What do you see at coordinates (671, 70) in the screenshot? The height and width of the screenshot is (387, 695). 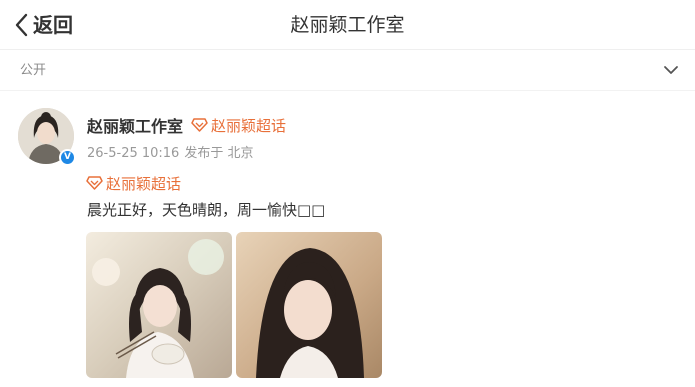 I see `chevron-down-icon` at bounding box center [671, 70].